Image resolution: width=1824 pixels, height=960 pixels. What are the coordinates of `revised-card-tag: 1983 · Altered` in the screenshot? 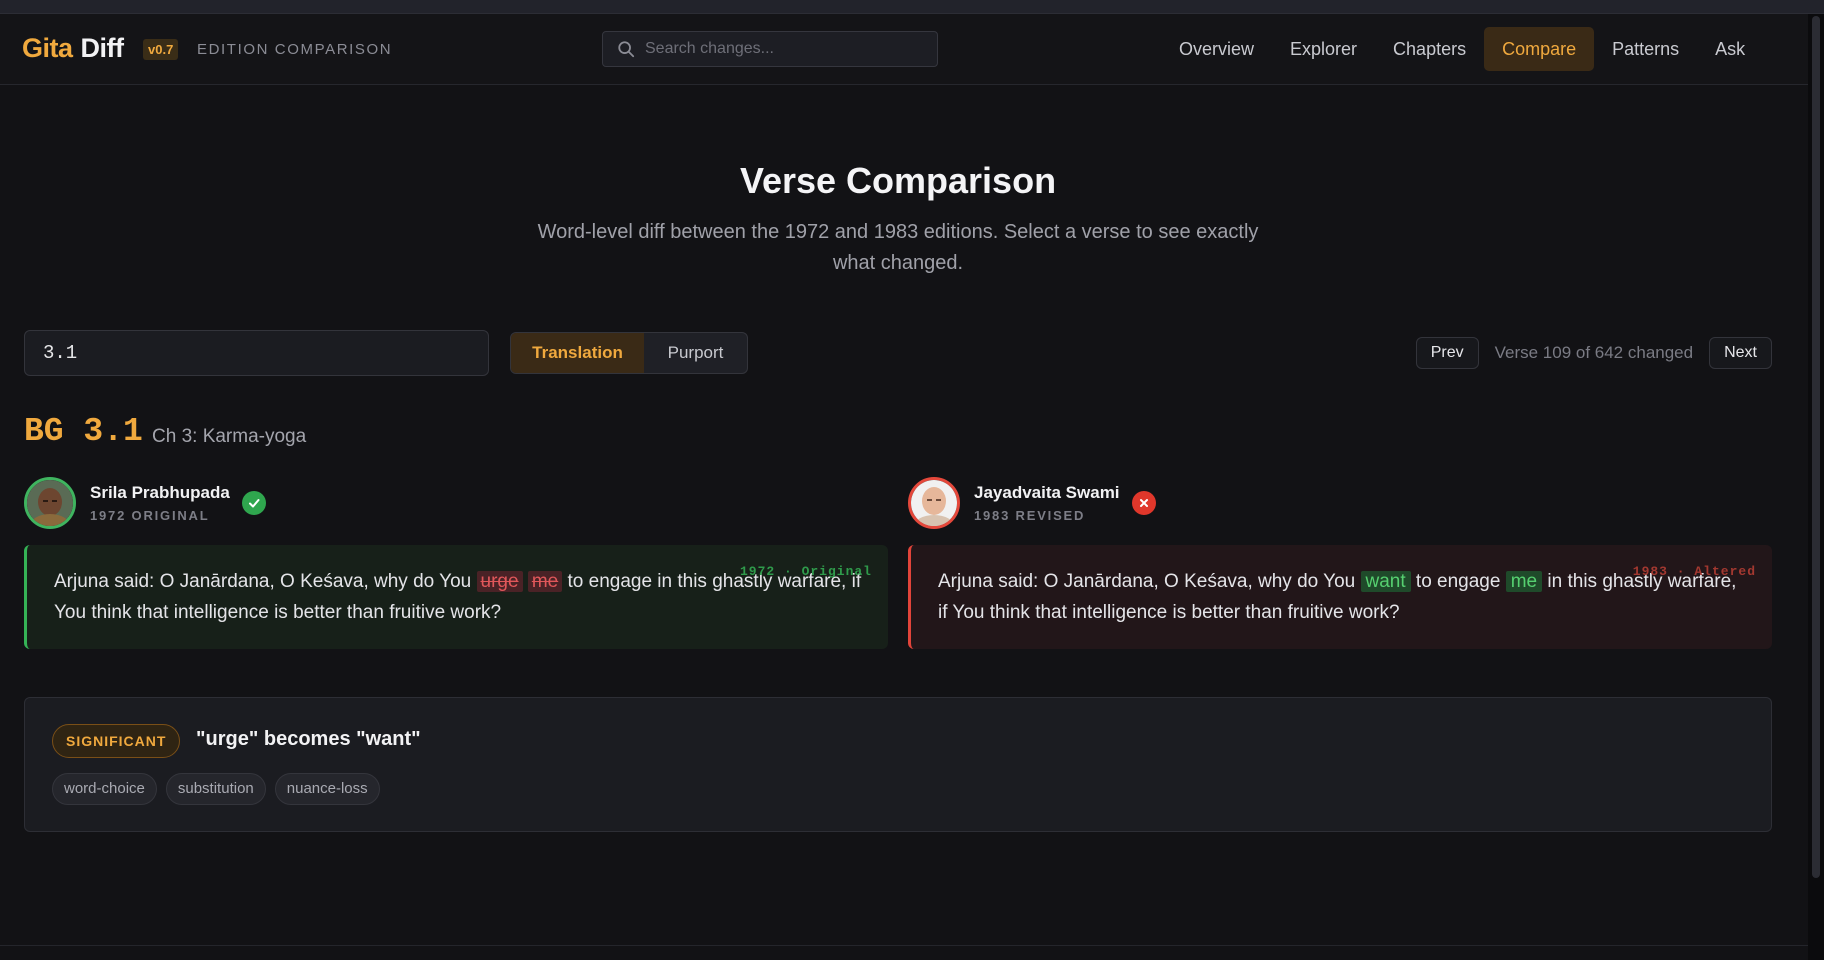 It's located at (1694, 571).